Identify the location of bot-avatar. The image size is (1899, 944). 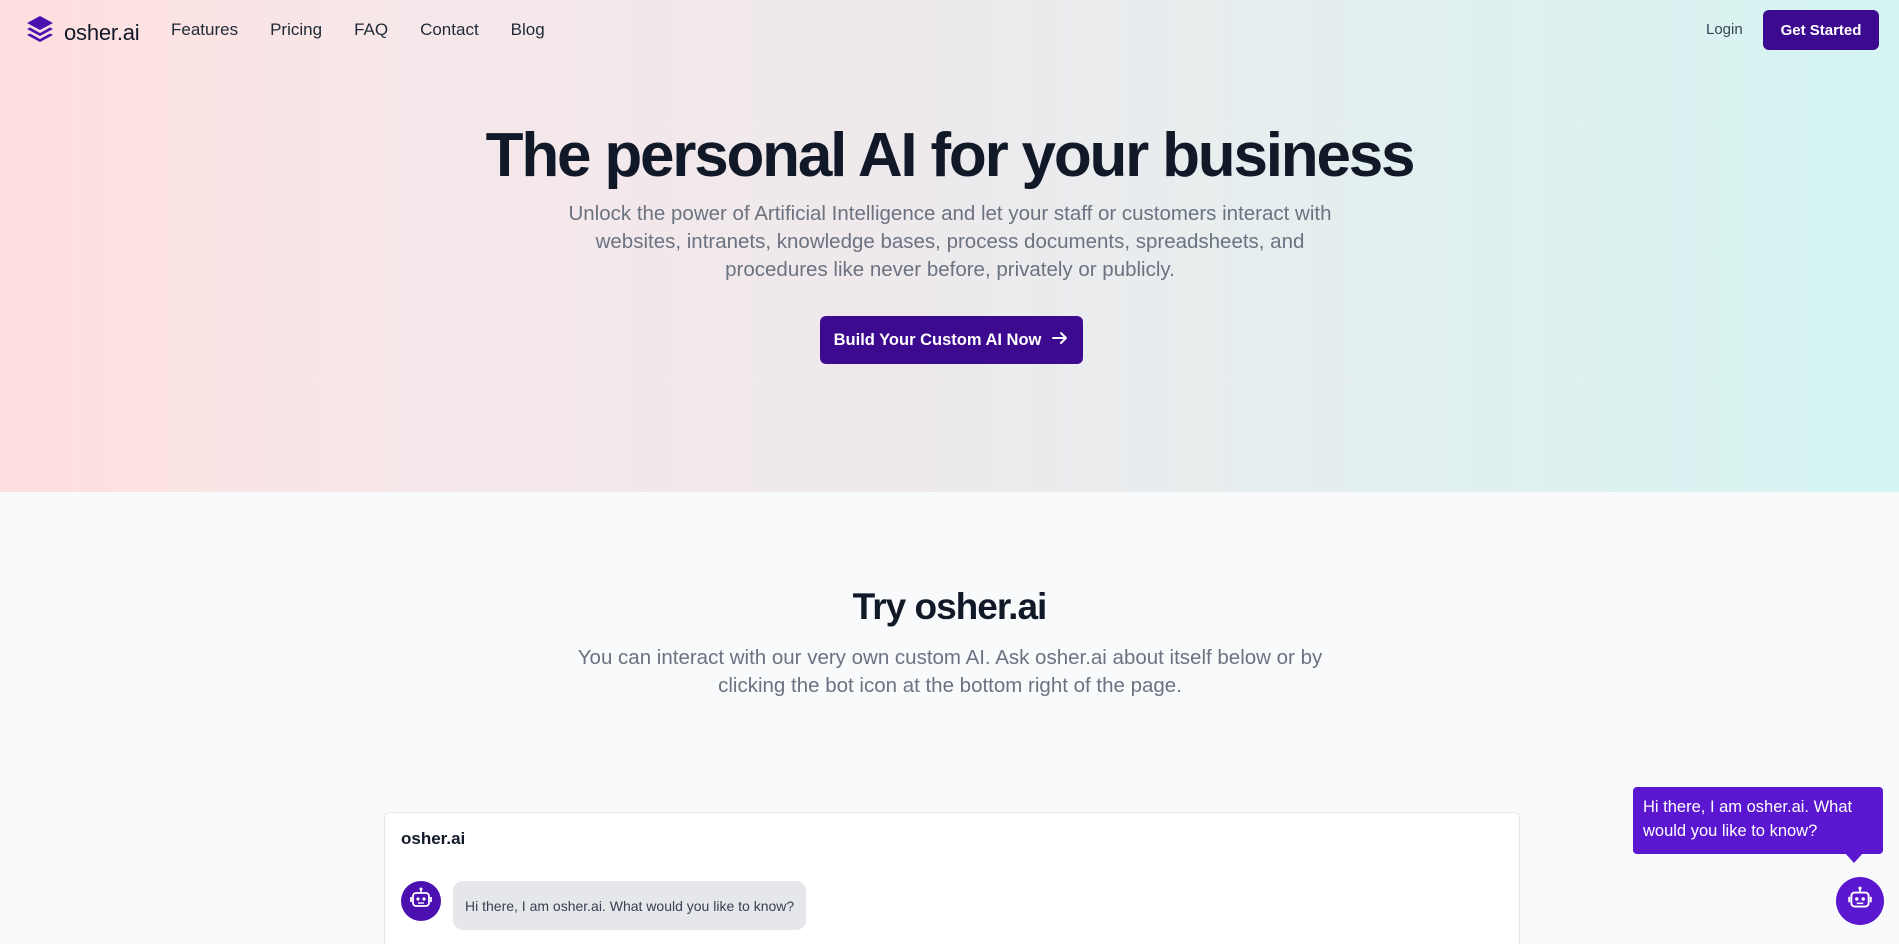
(421, 901).